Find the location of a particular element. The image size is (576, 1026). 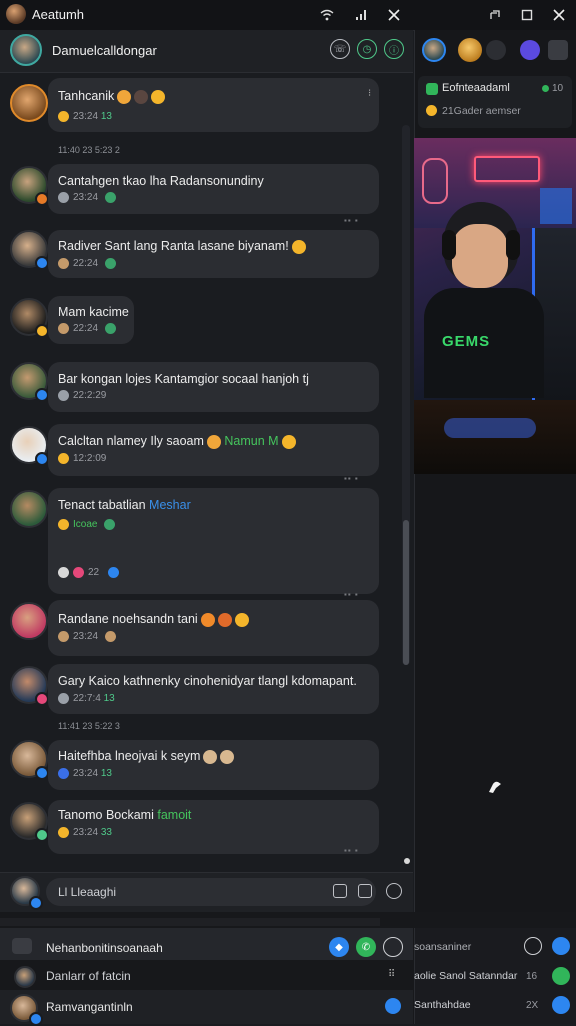

message-sub: Icoae is located at coordinates (88, 524).